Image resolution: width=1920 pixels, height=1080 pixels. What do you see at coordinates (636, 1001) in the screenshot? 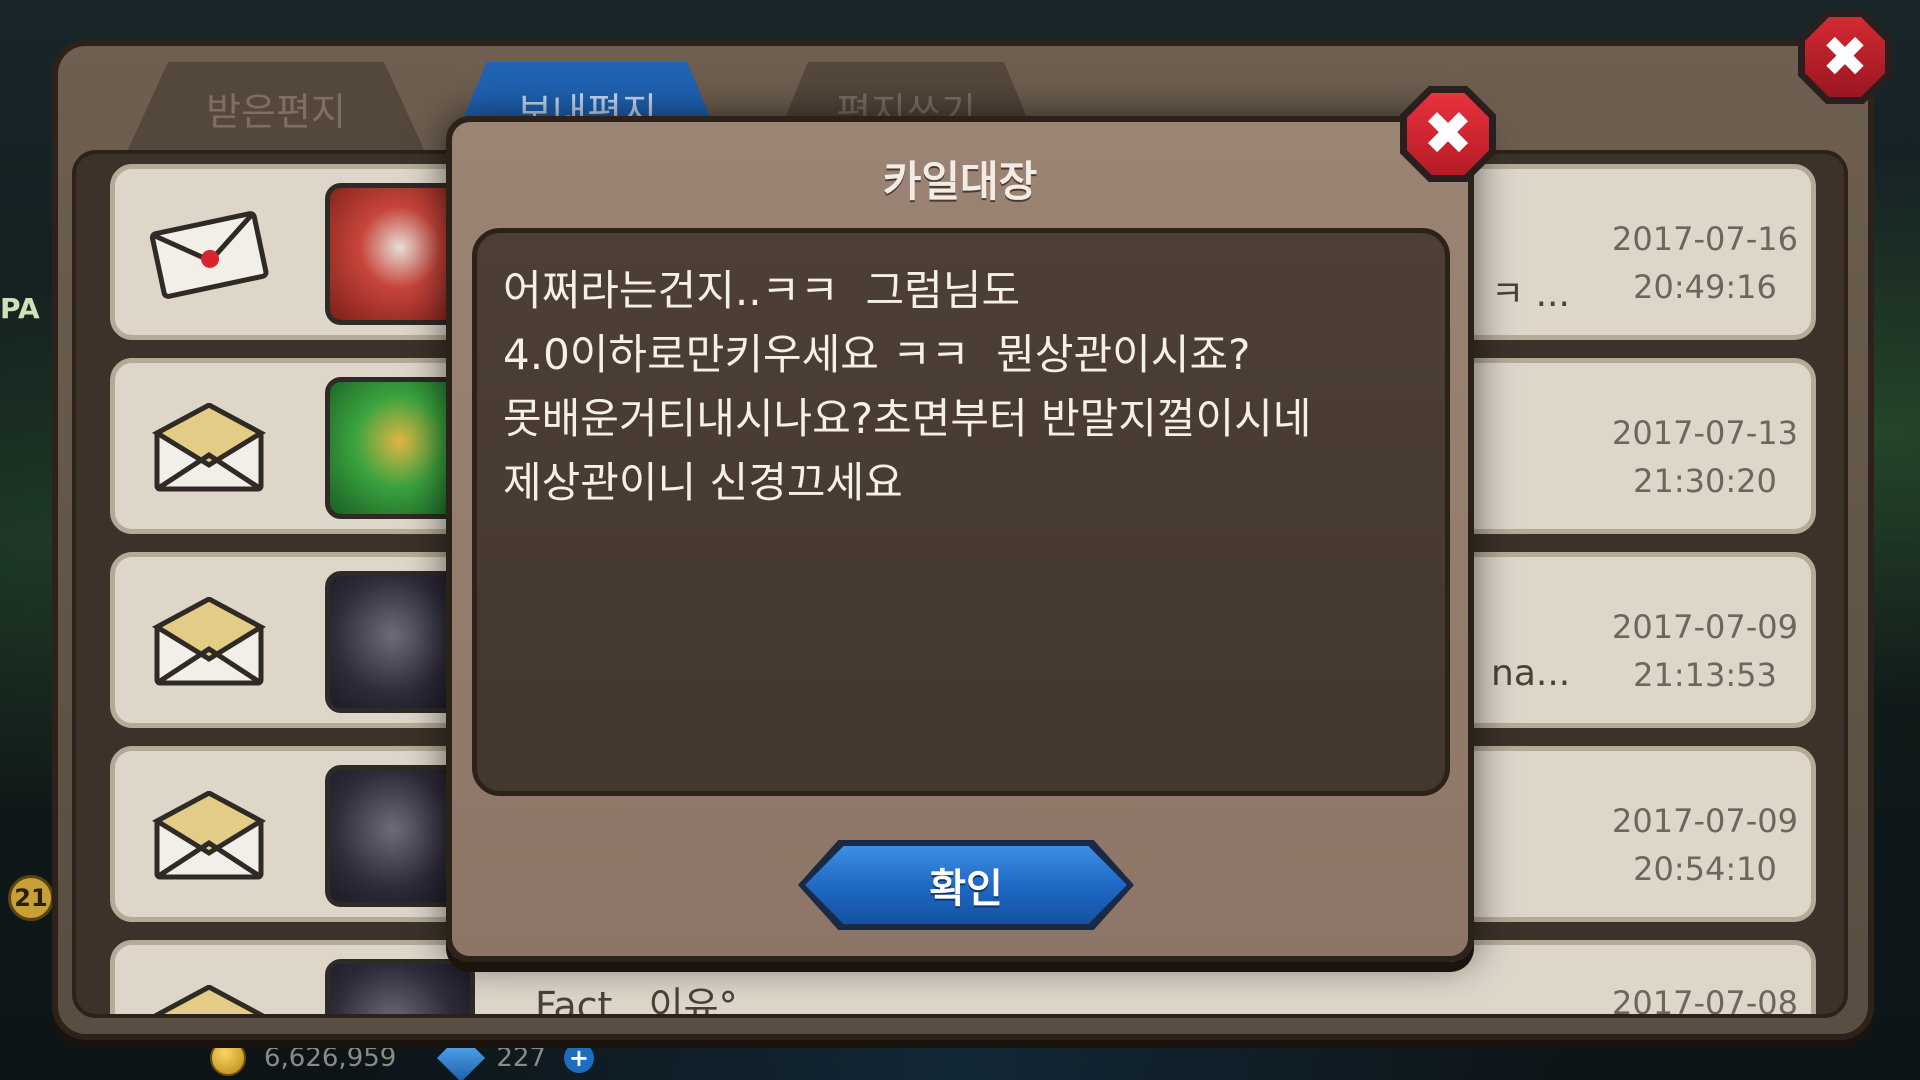
I see `mail-snippet: Fact...이유°` at bounding box center [636, 1001].